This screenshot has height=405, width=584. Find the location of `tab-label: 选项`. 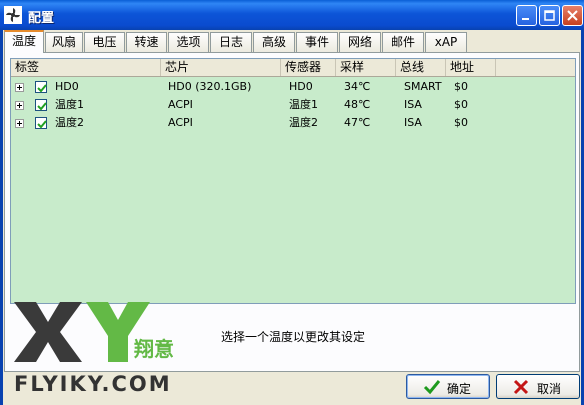

tab-label: 选项 is located at coordinates (188, 42).